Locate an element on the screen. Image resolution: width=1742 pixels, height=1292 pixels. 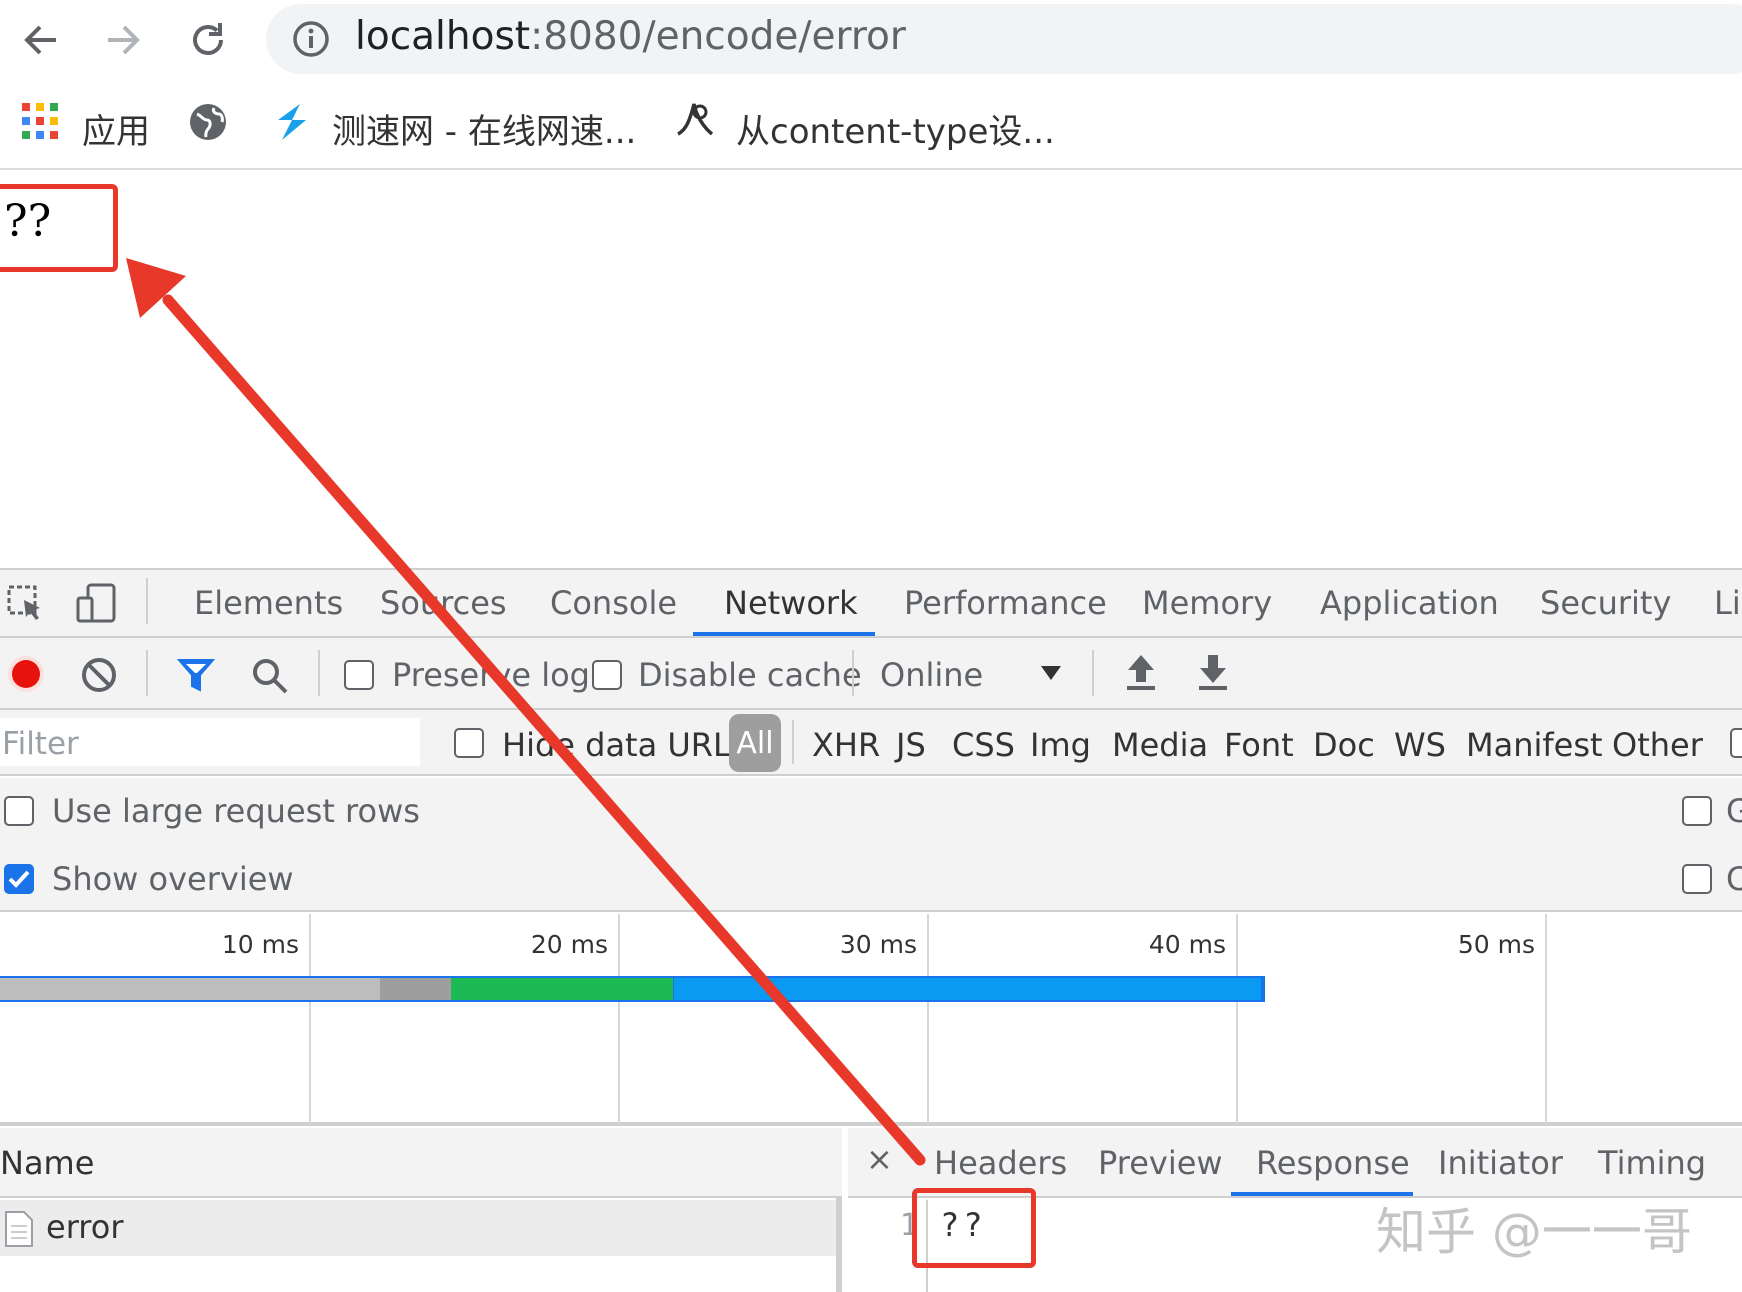
tab-security: Security is located at coordinates (1605, 603).